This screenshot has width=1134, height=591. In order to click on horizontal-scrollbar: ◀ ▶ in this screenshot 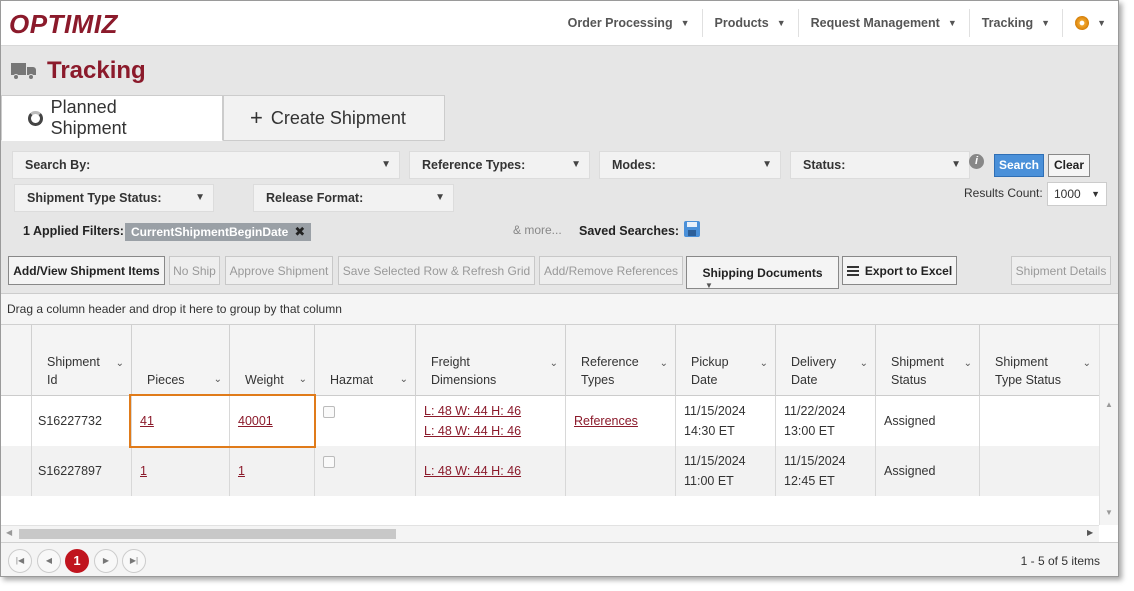, I will do `click(550, 533)`.